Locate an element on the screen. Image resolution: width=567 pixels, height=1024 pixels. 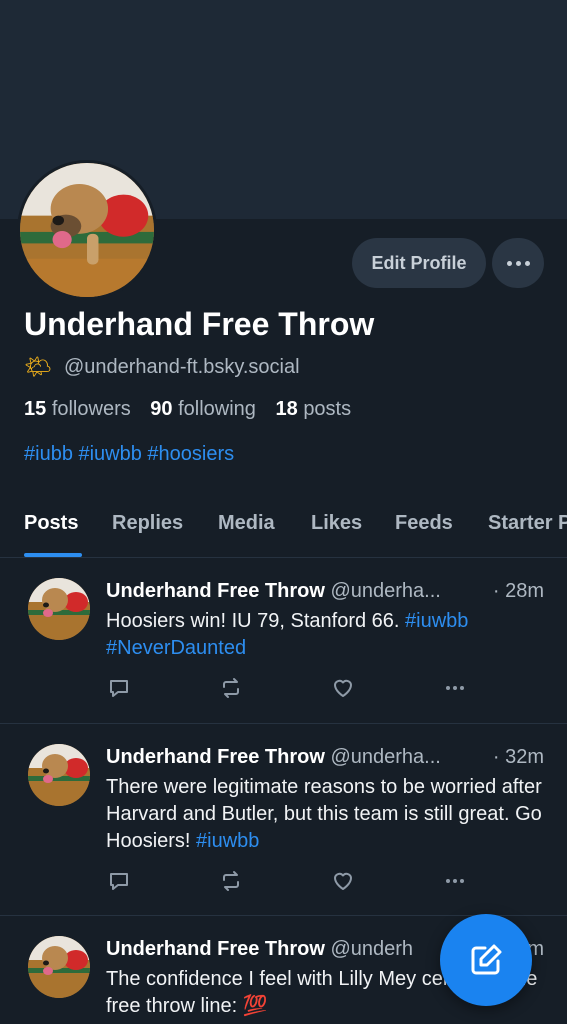
post-body: Hoosiers win! IU 79, Stanford 66. is located at coordinates (256, 621).